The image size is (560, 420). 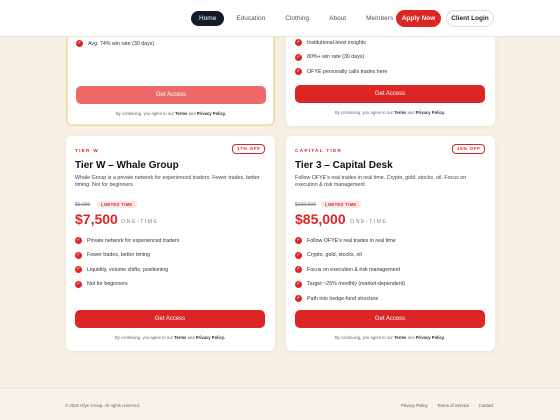 I want to click on discount-badge: 15% OFF, so click(x=469, y=149).